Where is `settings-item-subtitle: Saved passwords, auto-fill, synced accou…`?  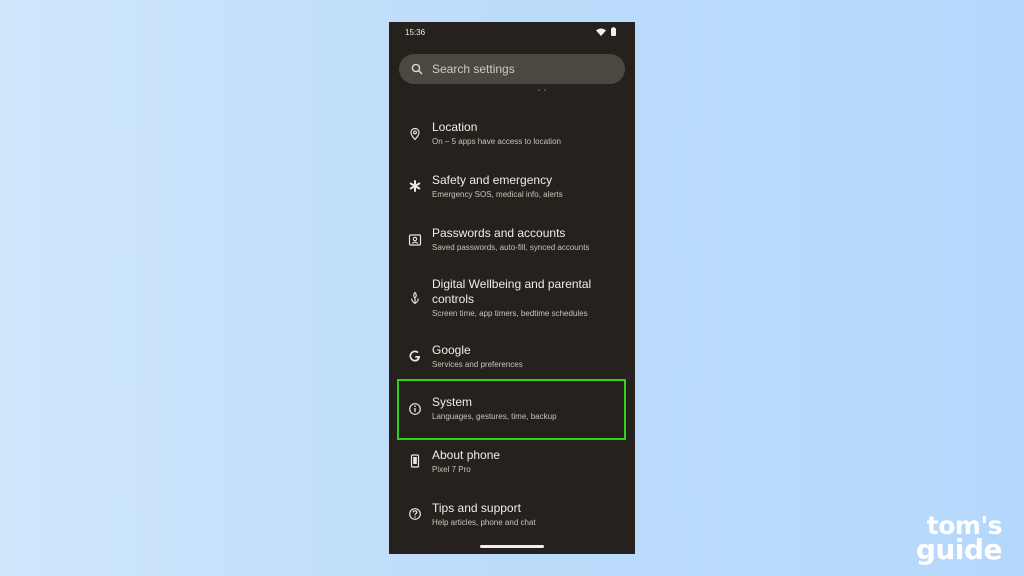
settings-item-subtitle: Saved passwords, auto-fill, synced accou… is located at coordinates (511, 247).